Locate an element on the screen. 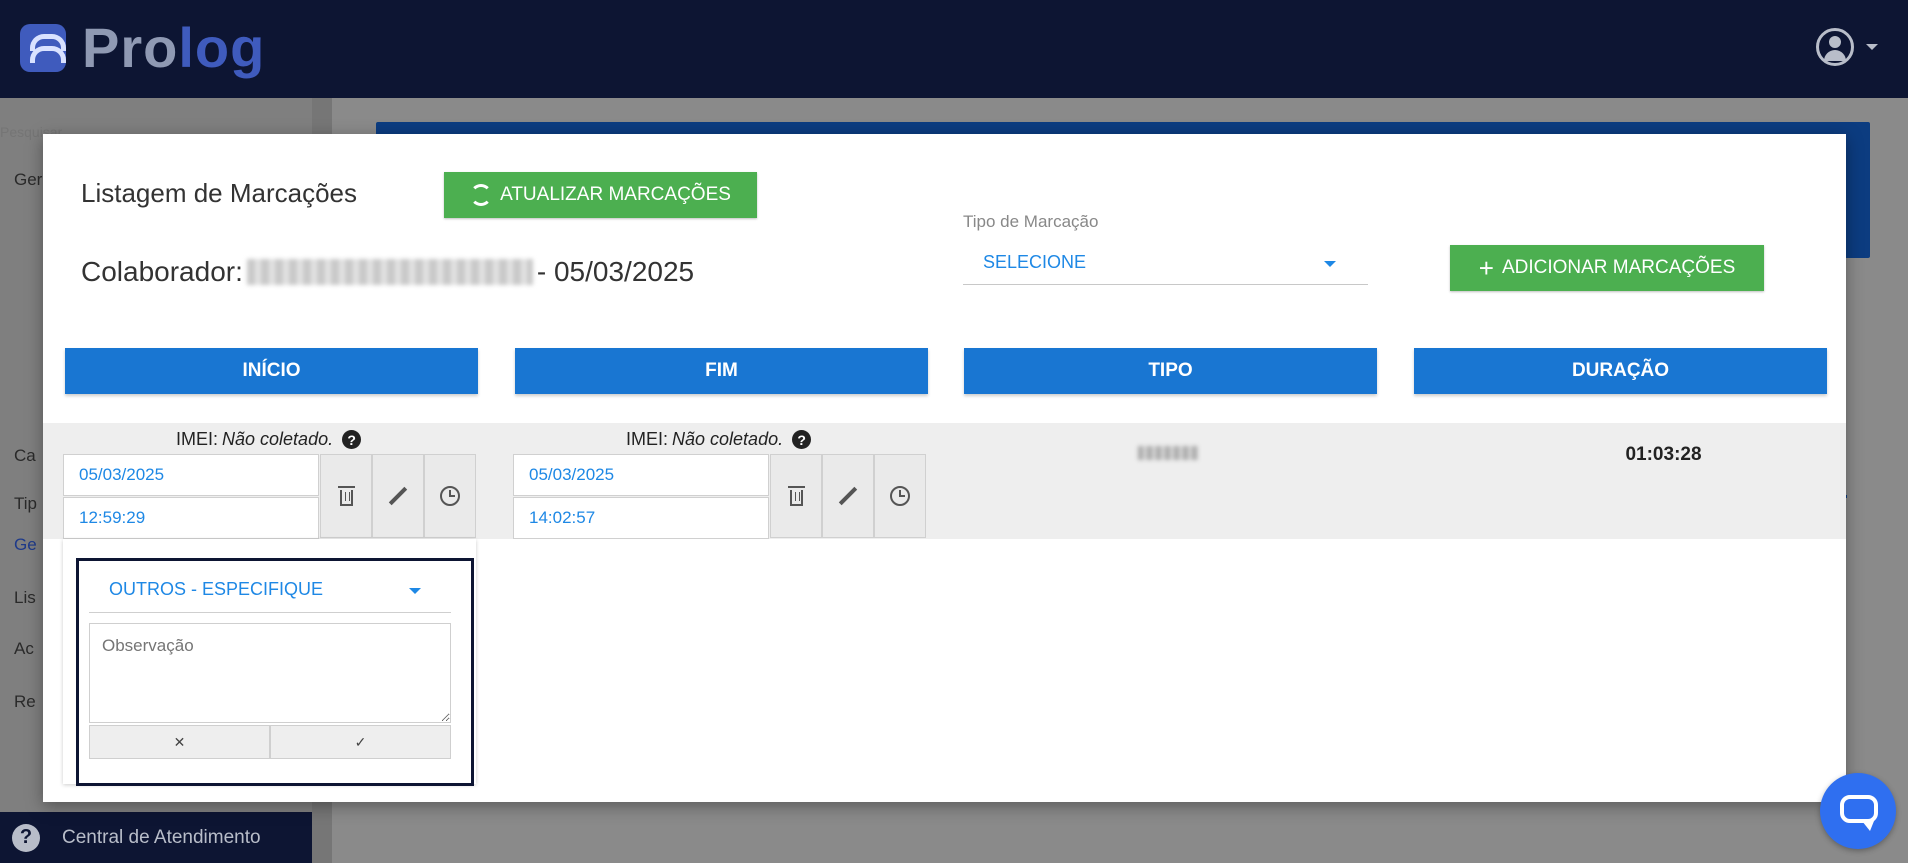 The height and width of the screenshot is (863, 1908). tipo-marcacao-select: SELECIONE is located at coordinates (1165, 263).